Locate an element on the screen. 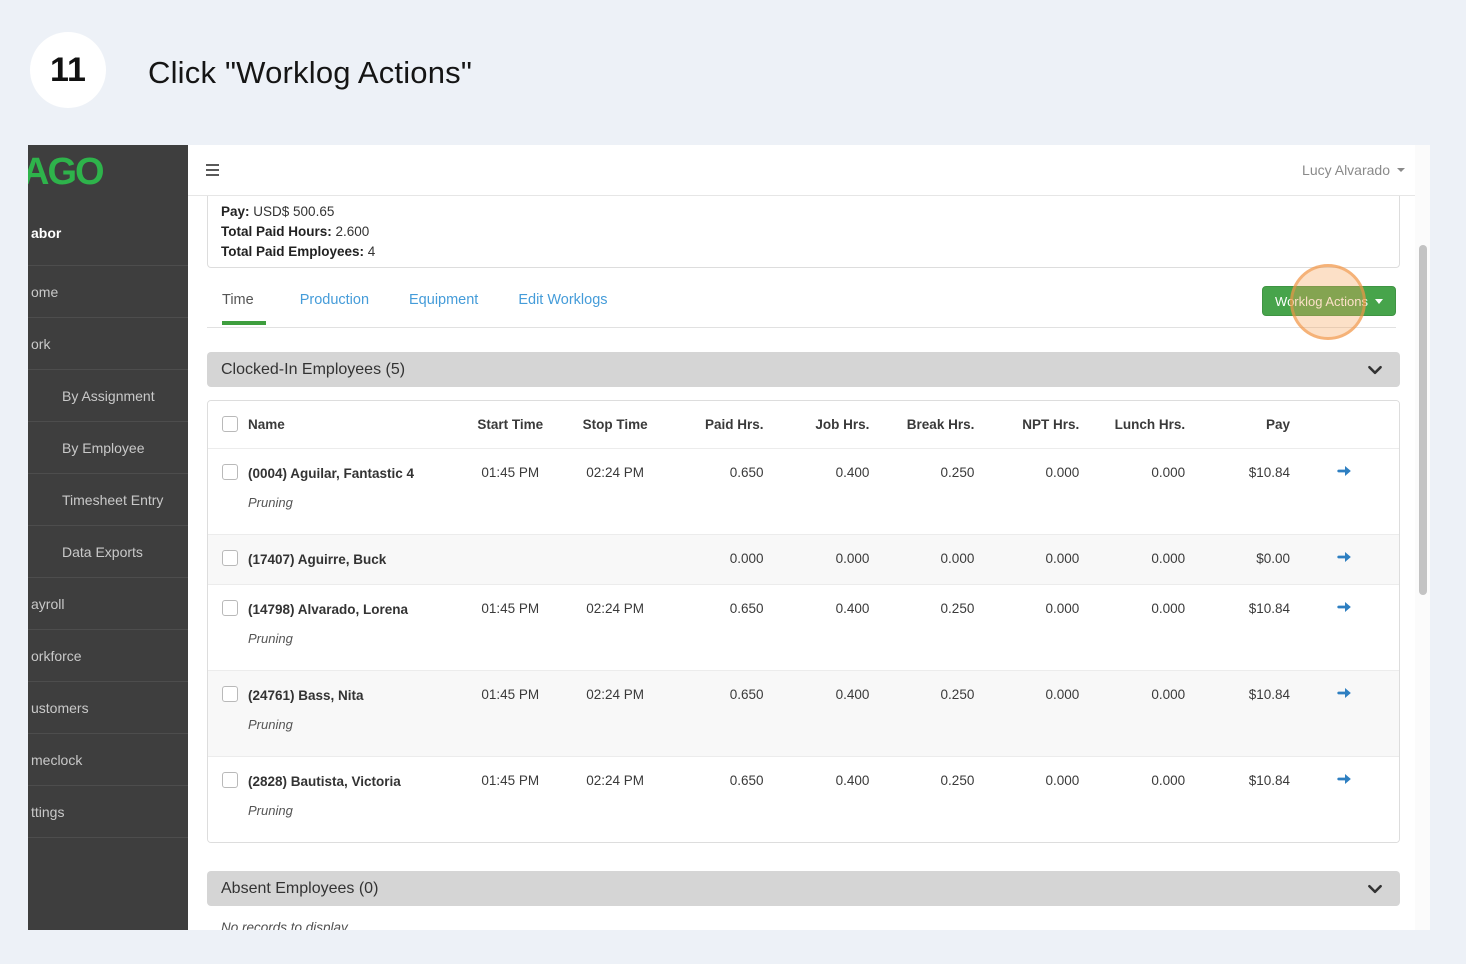 The height and width of the screenshot is (964, 1466). step-number: 11 is located at coordinates (68, 69).